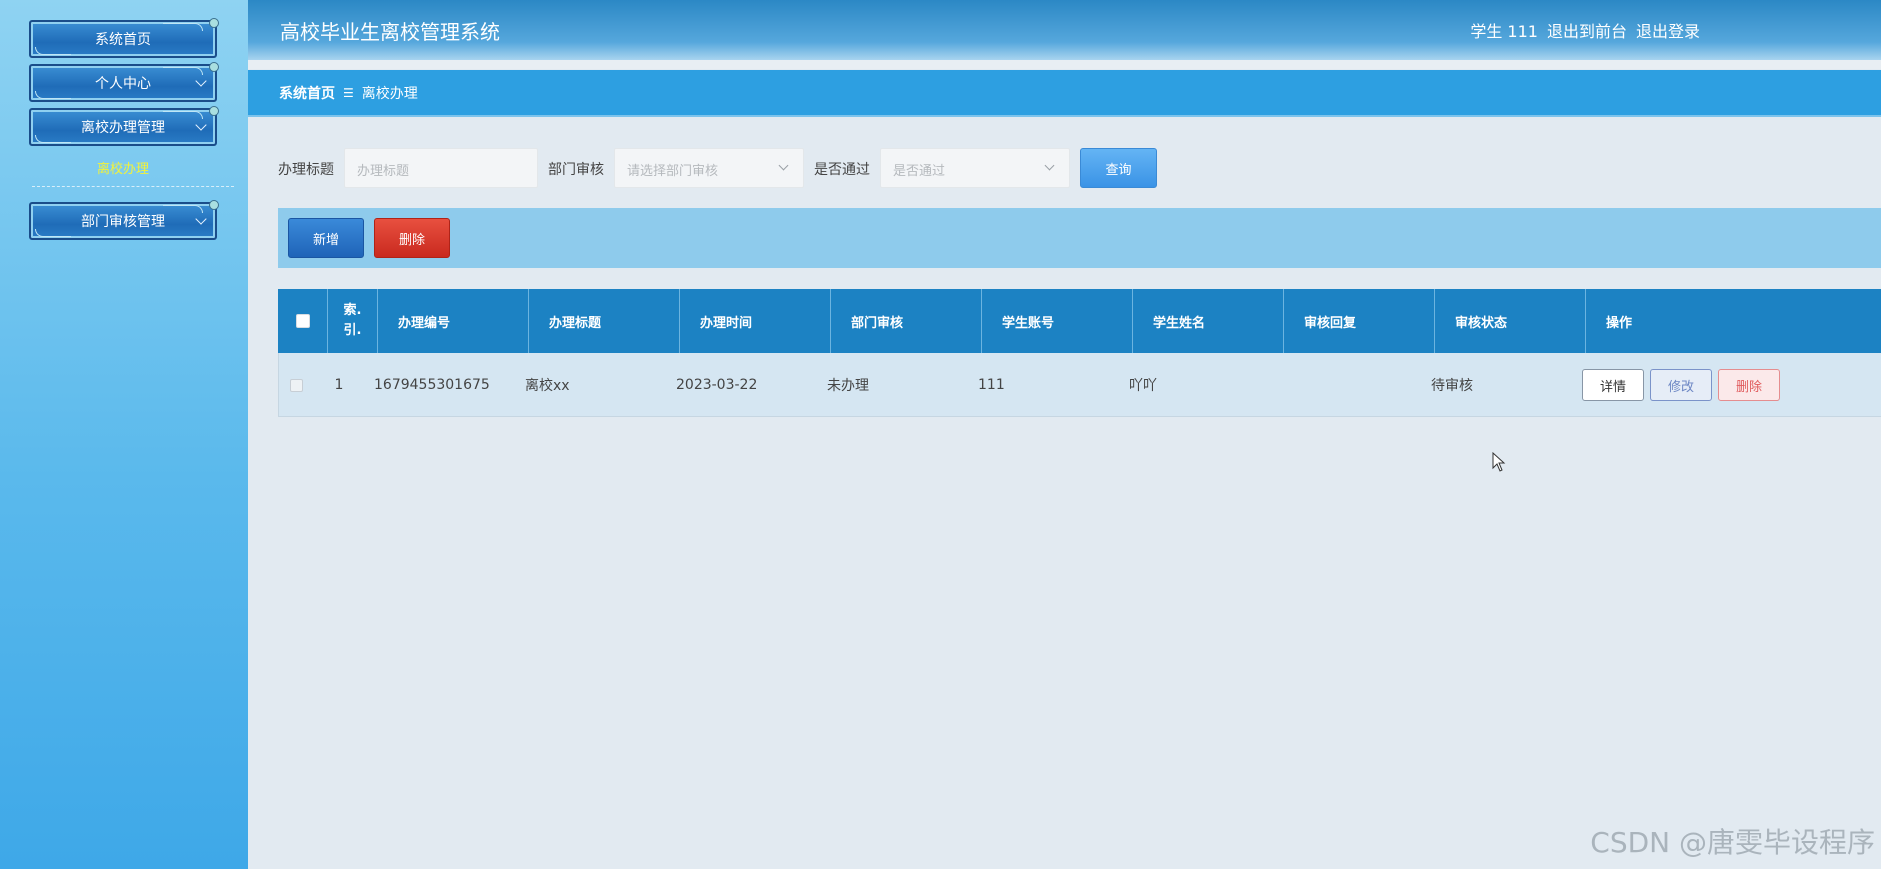 The image size is (1881, 869). I want to click on watermark: CSDN @唐雯毕设程序, so click(1732, 842).